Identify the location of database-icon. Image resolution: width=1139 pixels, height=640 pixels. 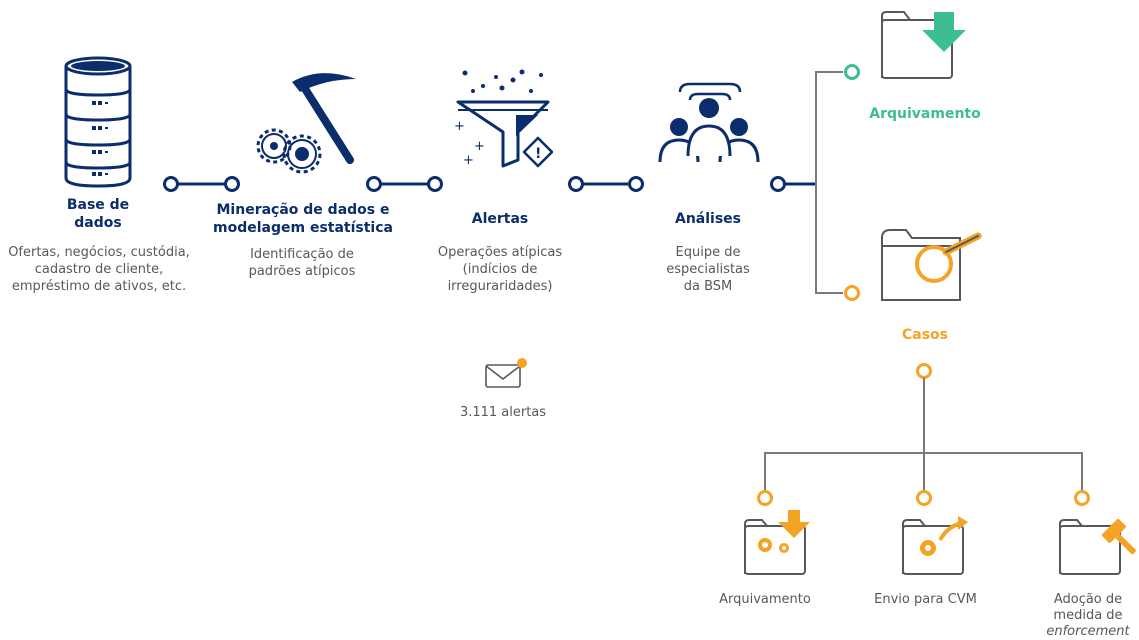
(98, 122).